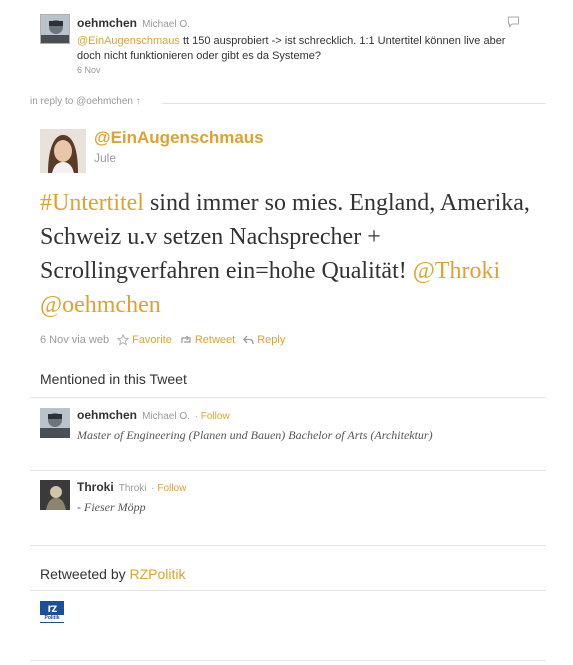 The image size is (573, 665). What do you see at coordinates (456, 271) in the screenshot?
I see `mention-link-throki: @Throki` at bounding box center [456, 271].